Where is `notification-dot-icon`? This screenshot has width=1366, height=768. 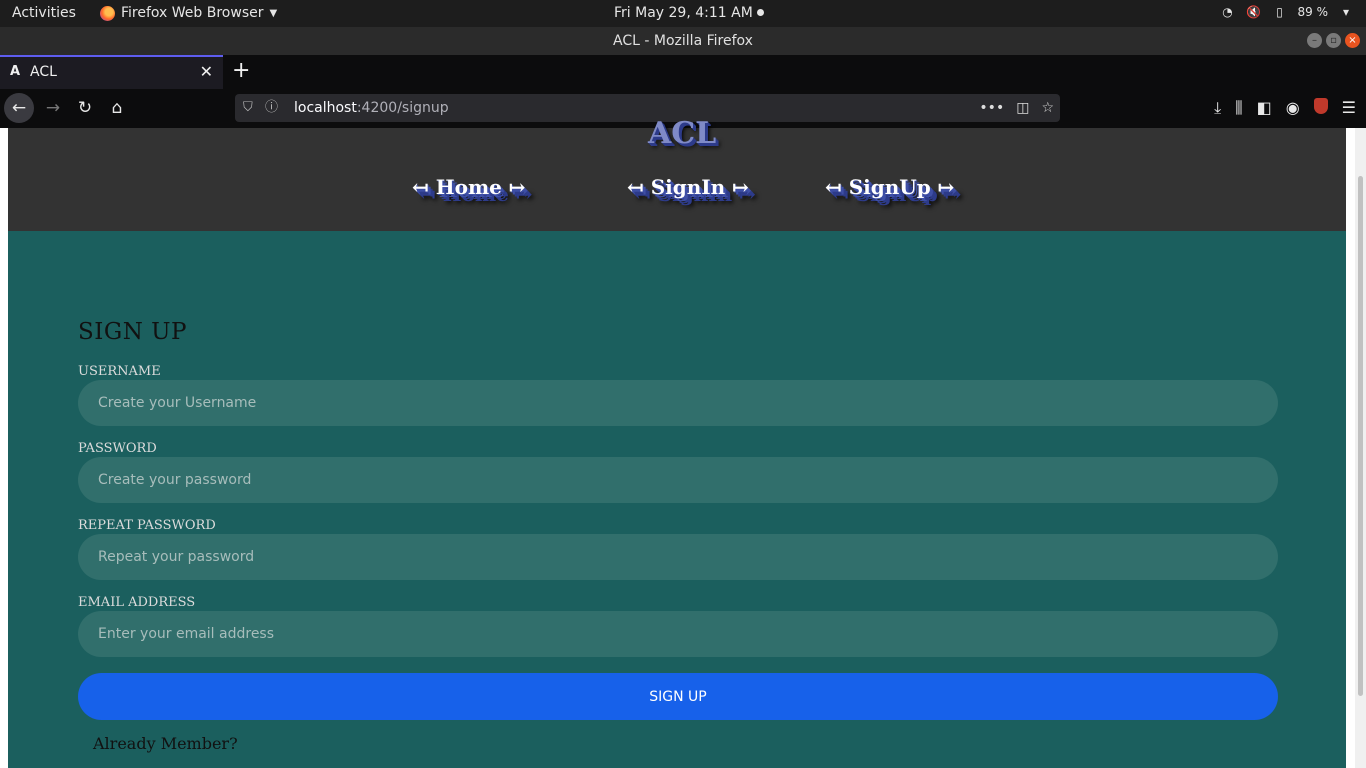
notification-dot-icon is located at coordinates (760, 12).